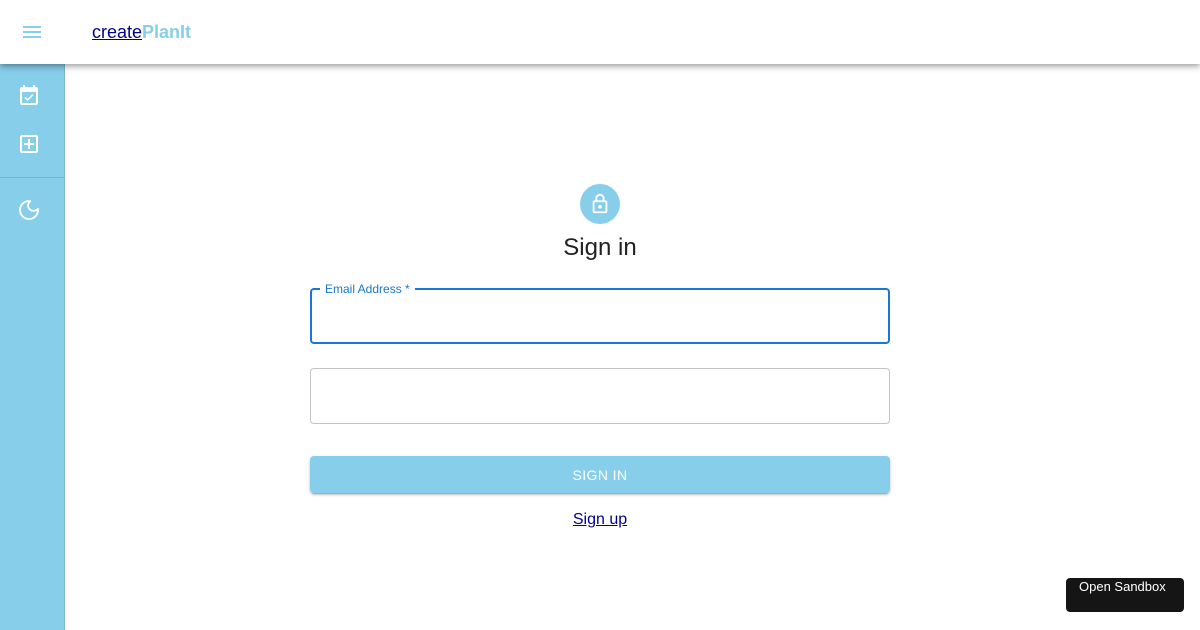  Describe the element at coordinates (32, 347) in the screenshot. I see `sidebar` at that location.